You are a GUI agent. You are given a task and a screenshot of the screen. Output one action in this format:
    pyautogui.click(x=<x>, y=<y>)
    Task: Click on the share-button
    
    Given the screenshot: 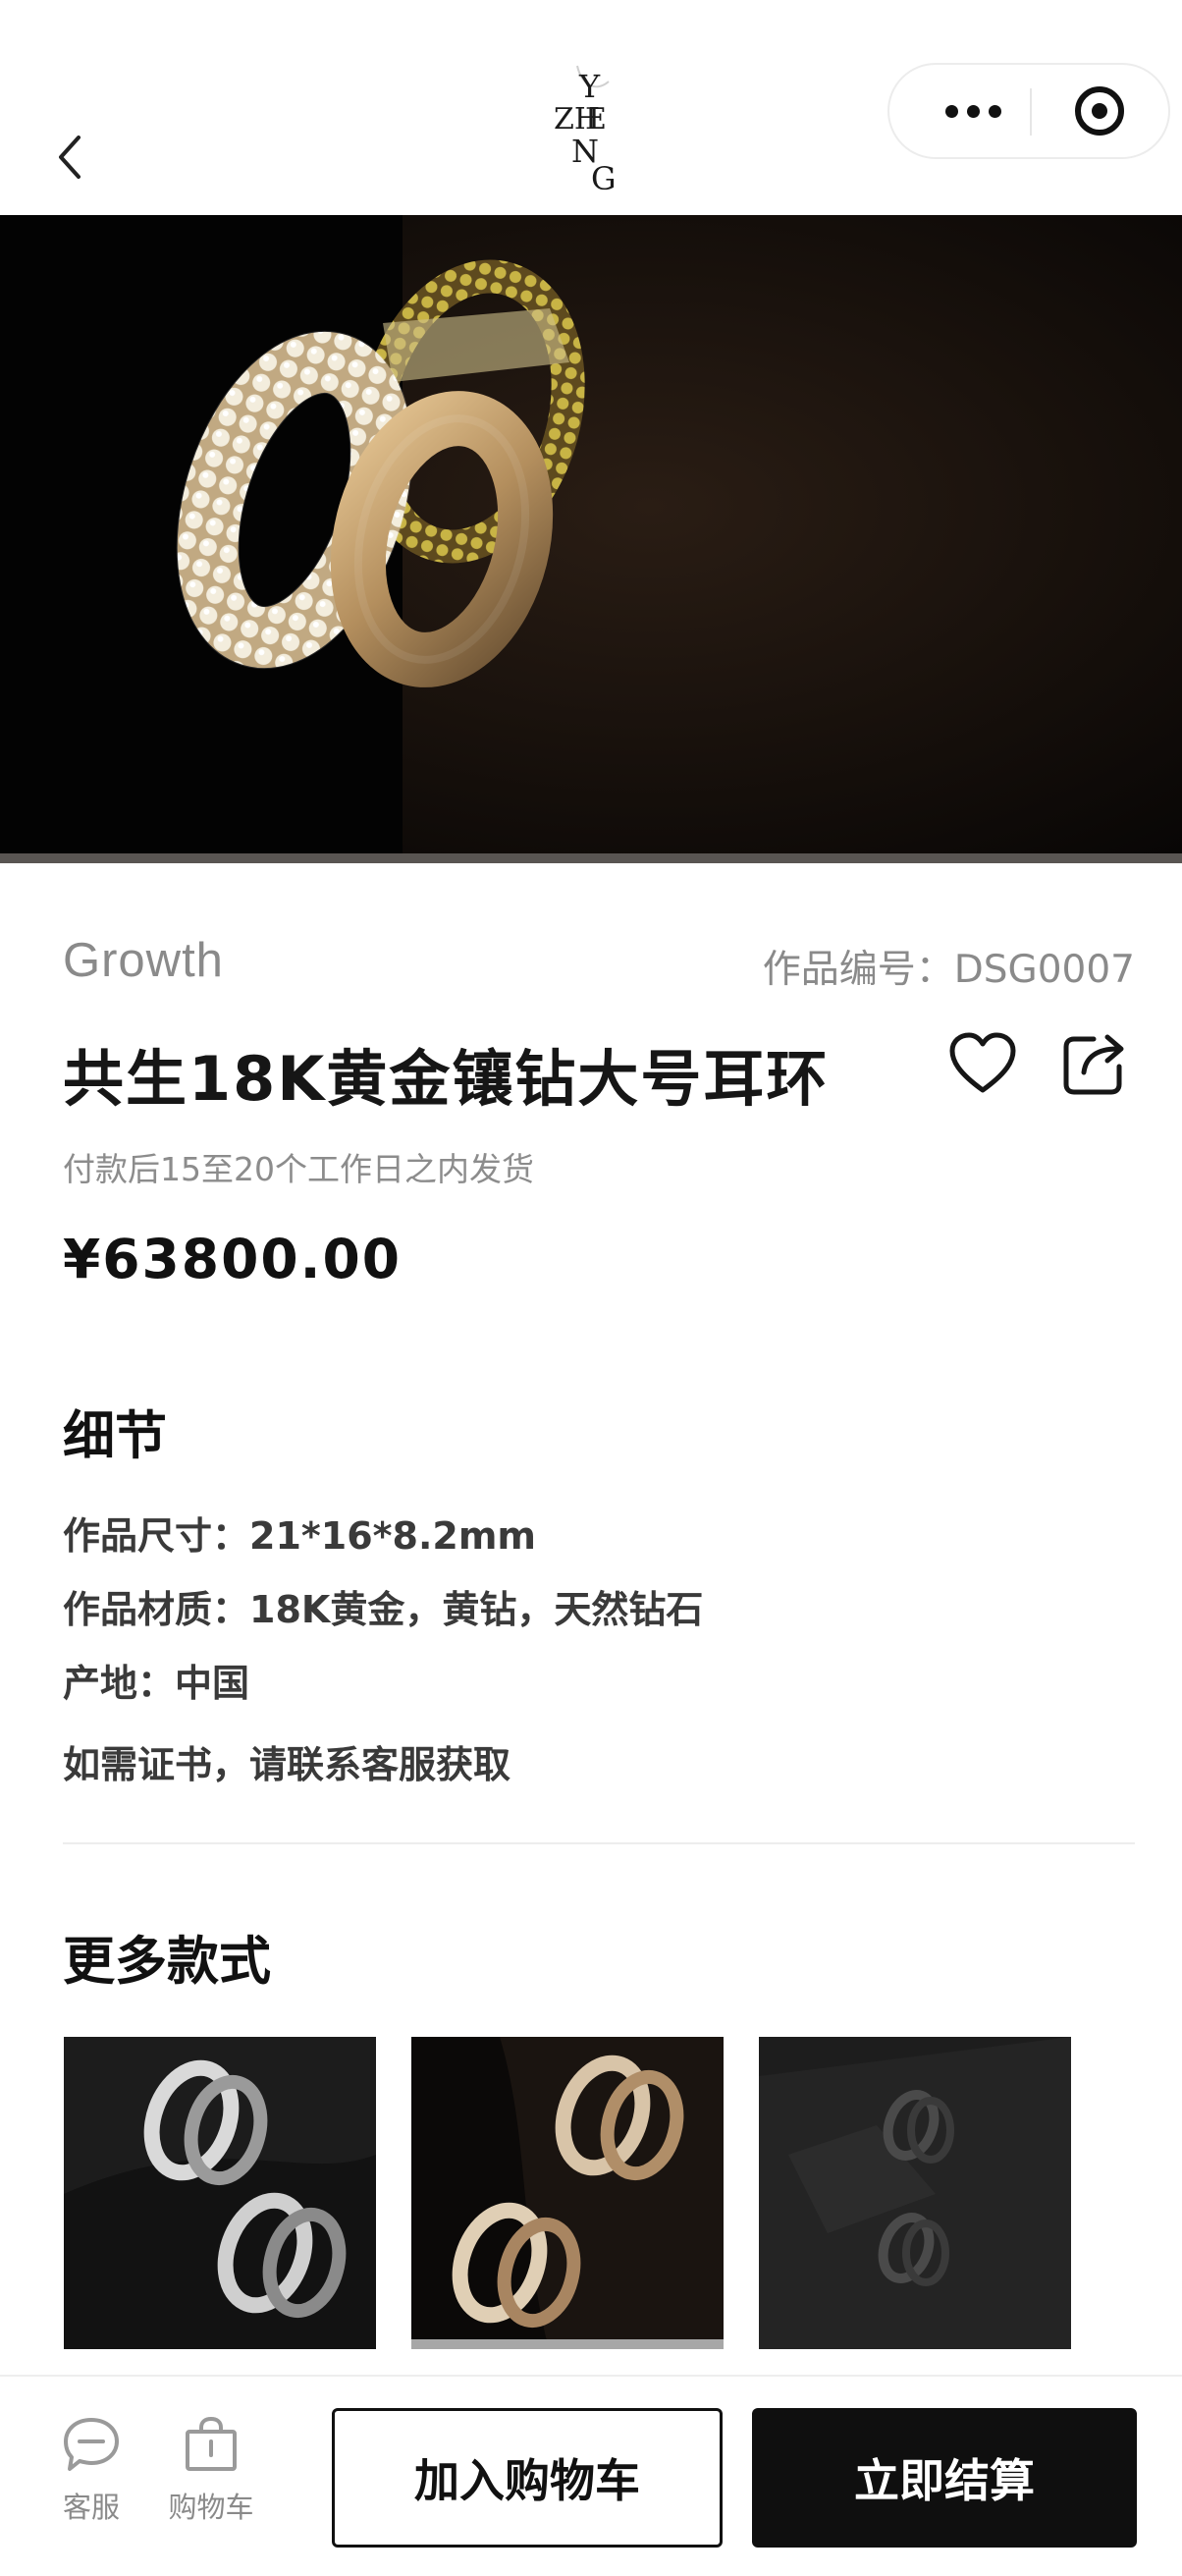 What is the action you would take?
    pyautogui.click(x=1094, y=1063)
    